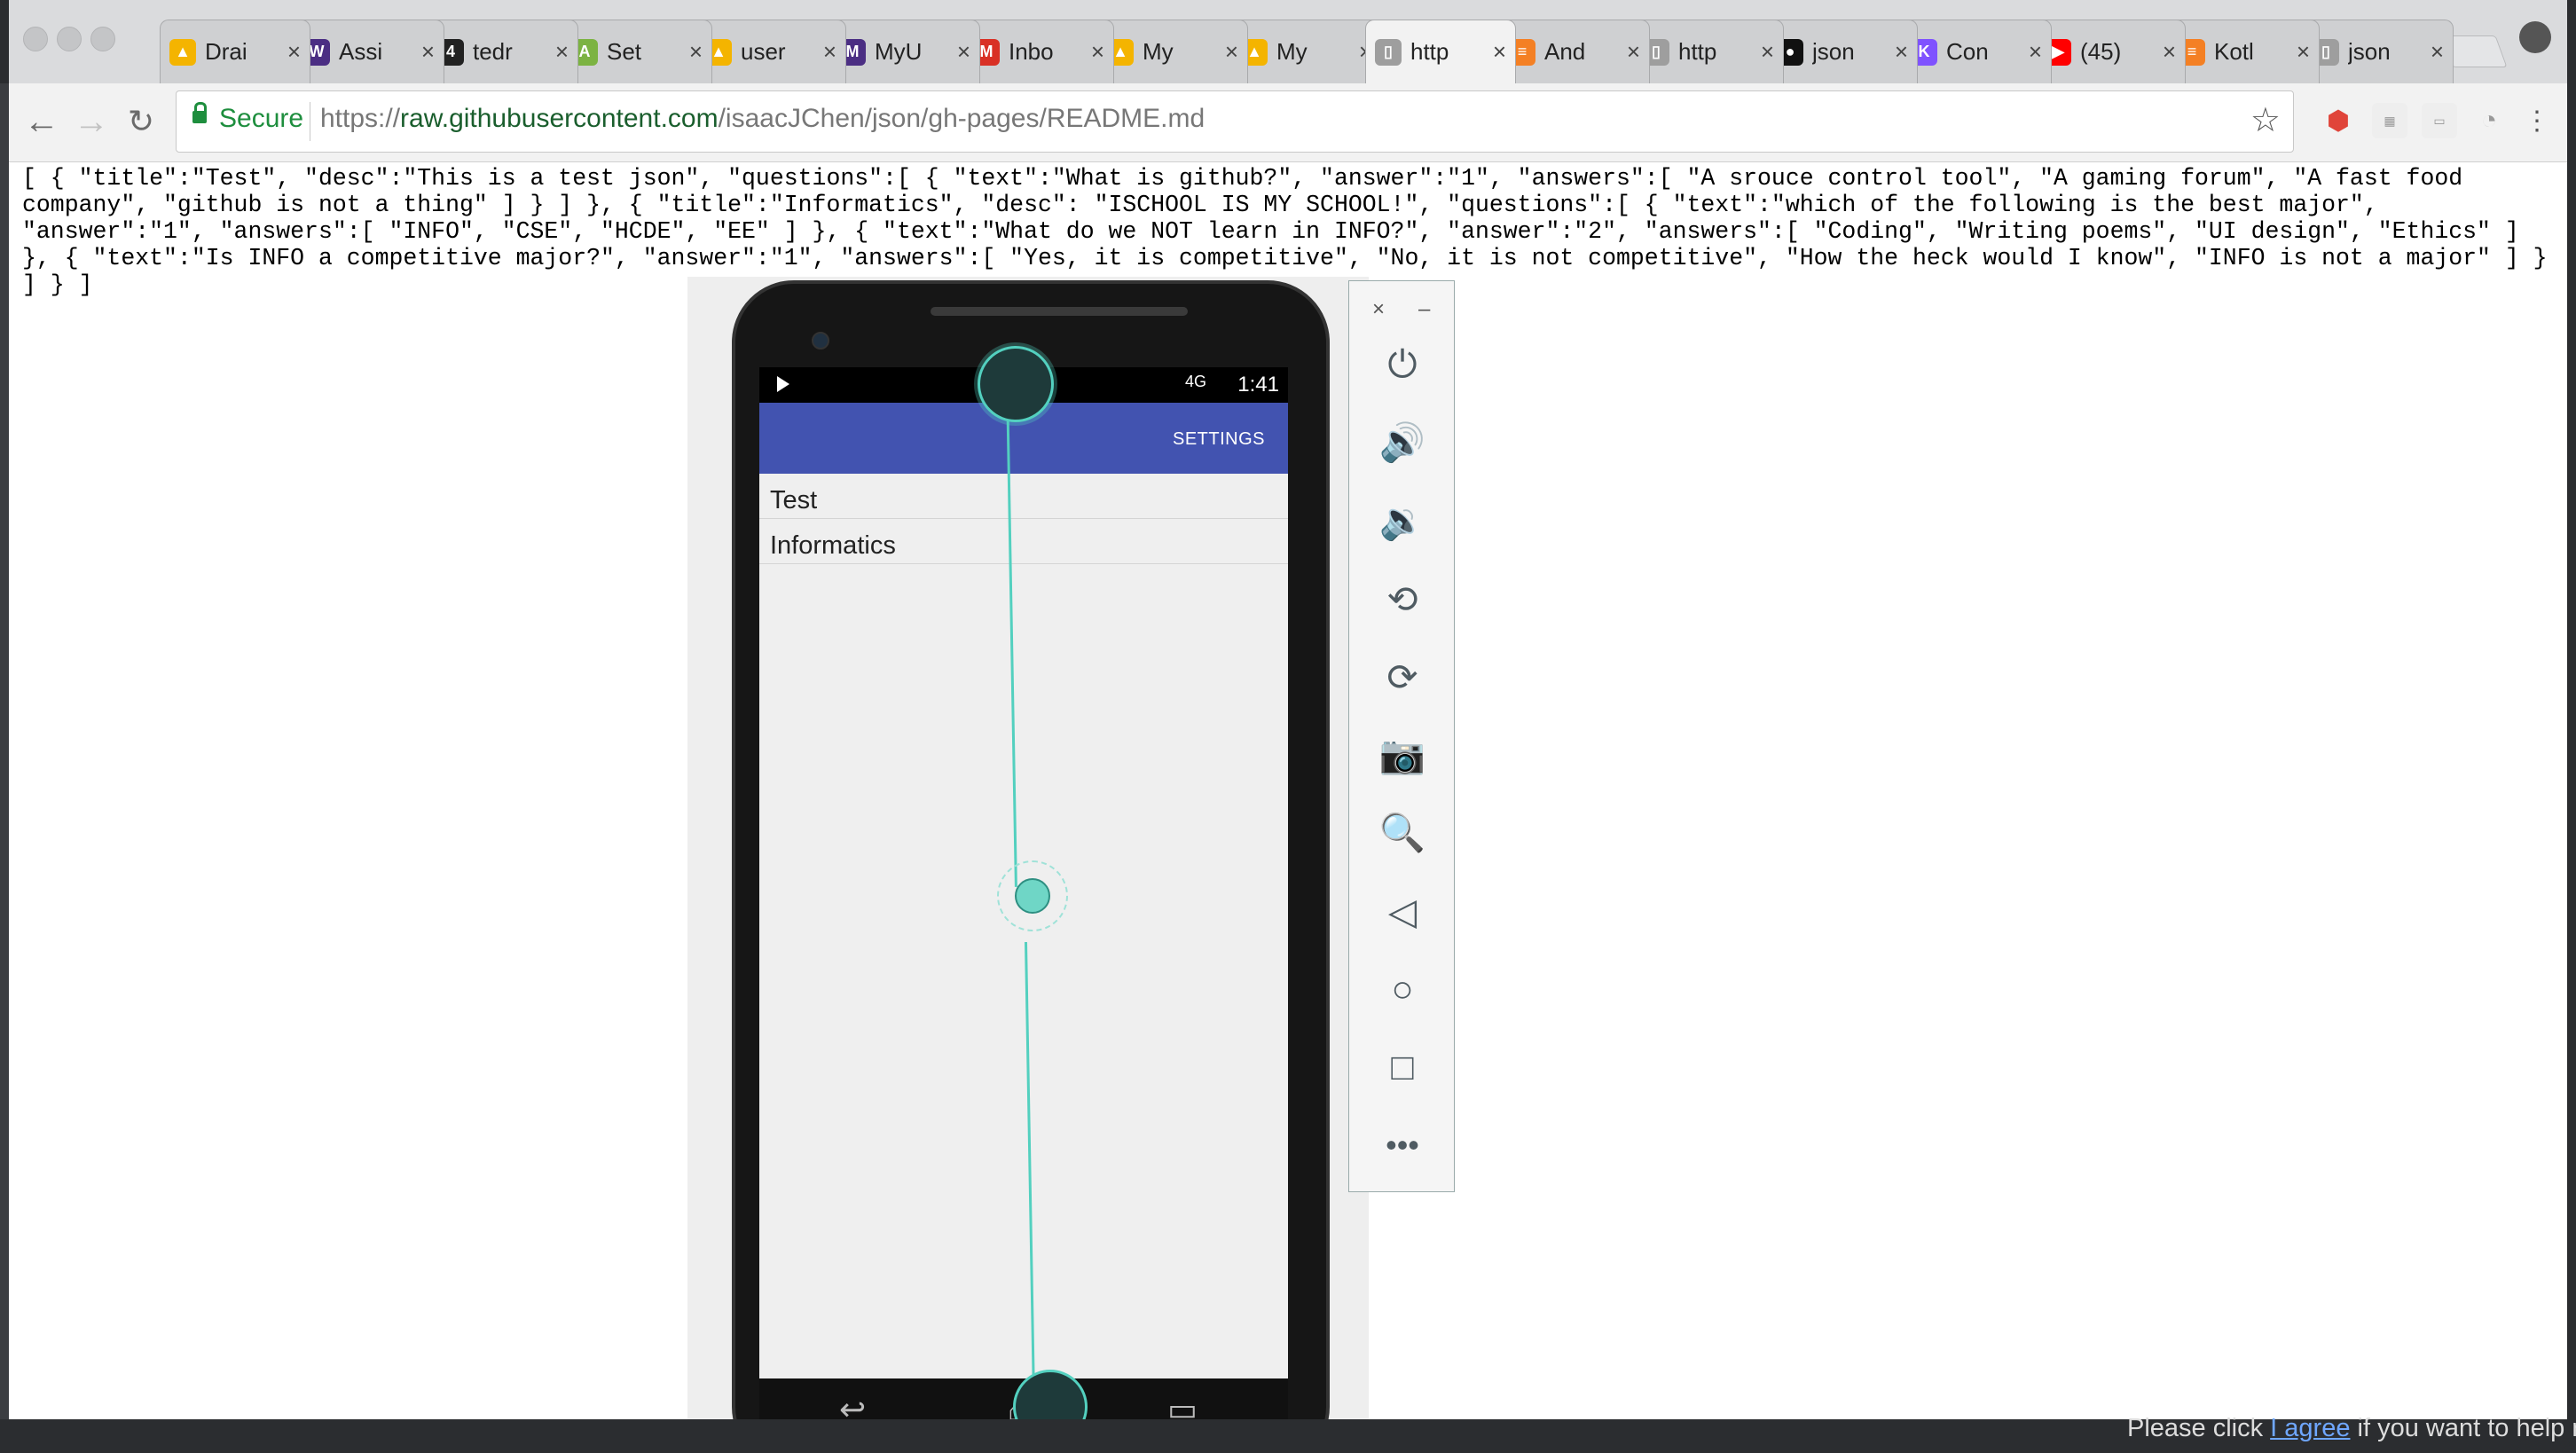 The width and height of the screenshot is (2576, 1453). What do you see at coordinates (2463, 1428) in the screenshot?
I see `notice-suffix: if you want to help m` at bounding box center [2463, 1428].